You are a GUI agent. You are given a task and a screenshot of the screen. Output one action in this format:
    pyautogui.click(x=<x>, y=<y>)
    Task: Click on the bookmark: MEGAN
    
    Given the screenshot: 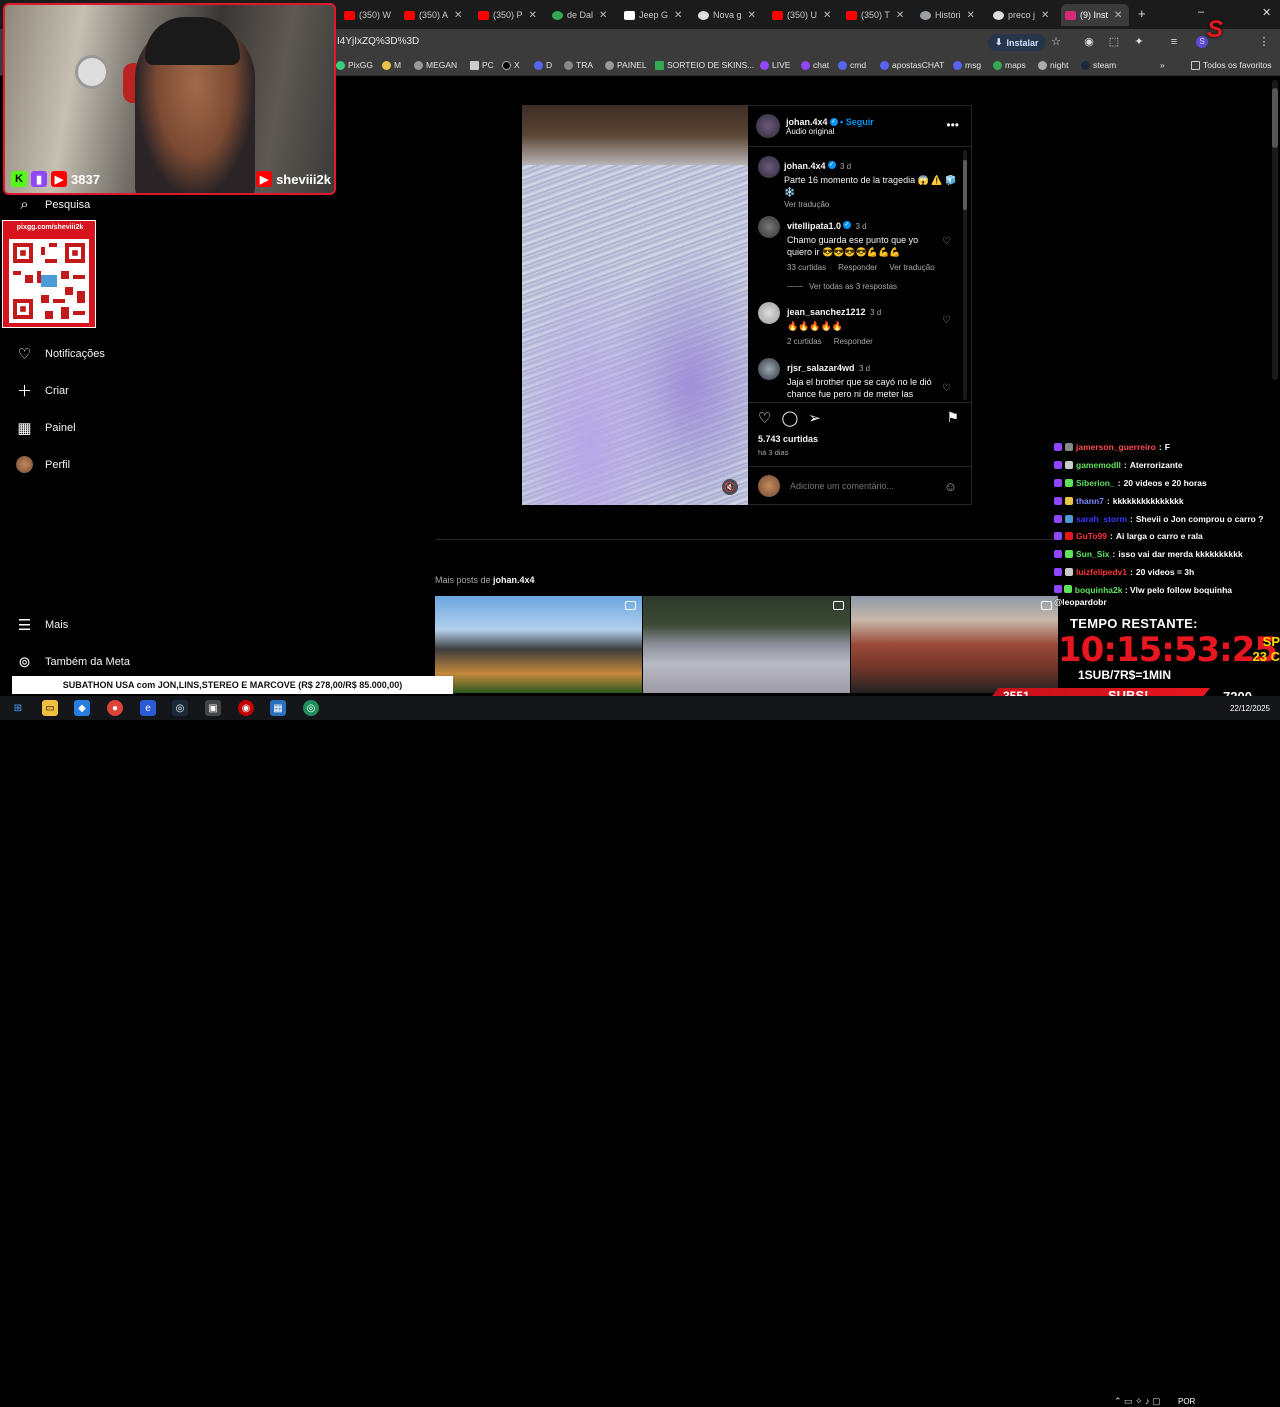 What is the action you would take?
    pyautogui.click(x=435, y=65)
    